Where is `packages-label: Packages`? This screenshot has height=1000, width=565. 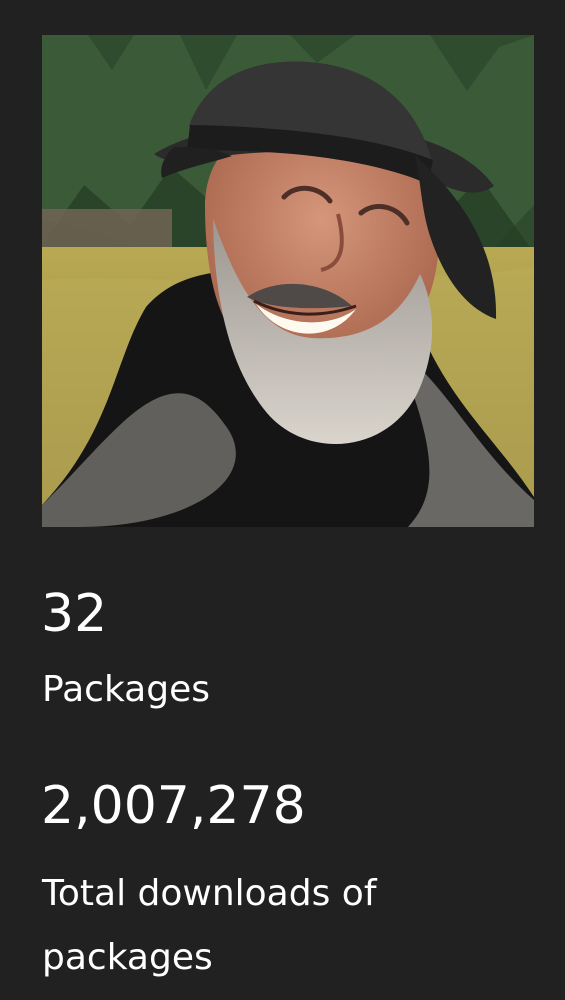 packages-label: Packages is located at coordinates (126, 689).